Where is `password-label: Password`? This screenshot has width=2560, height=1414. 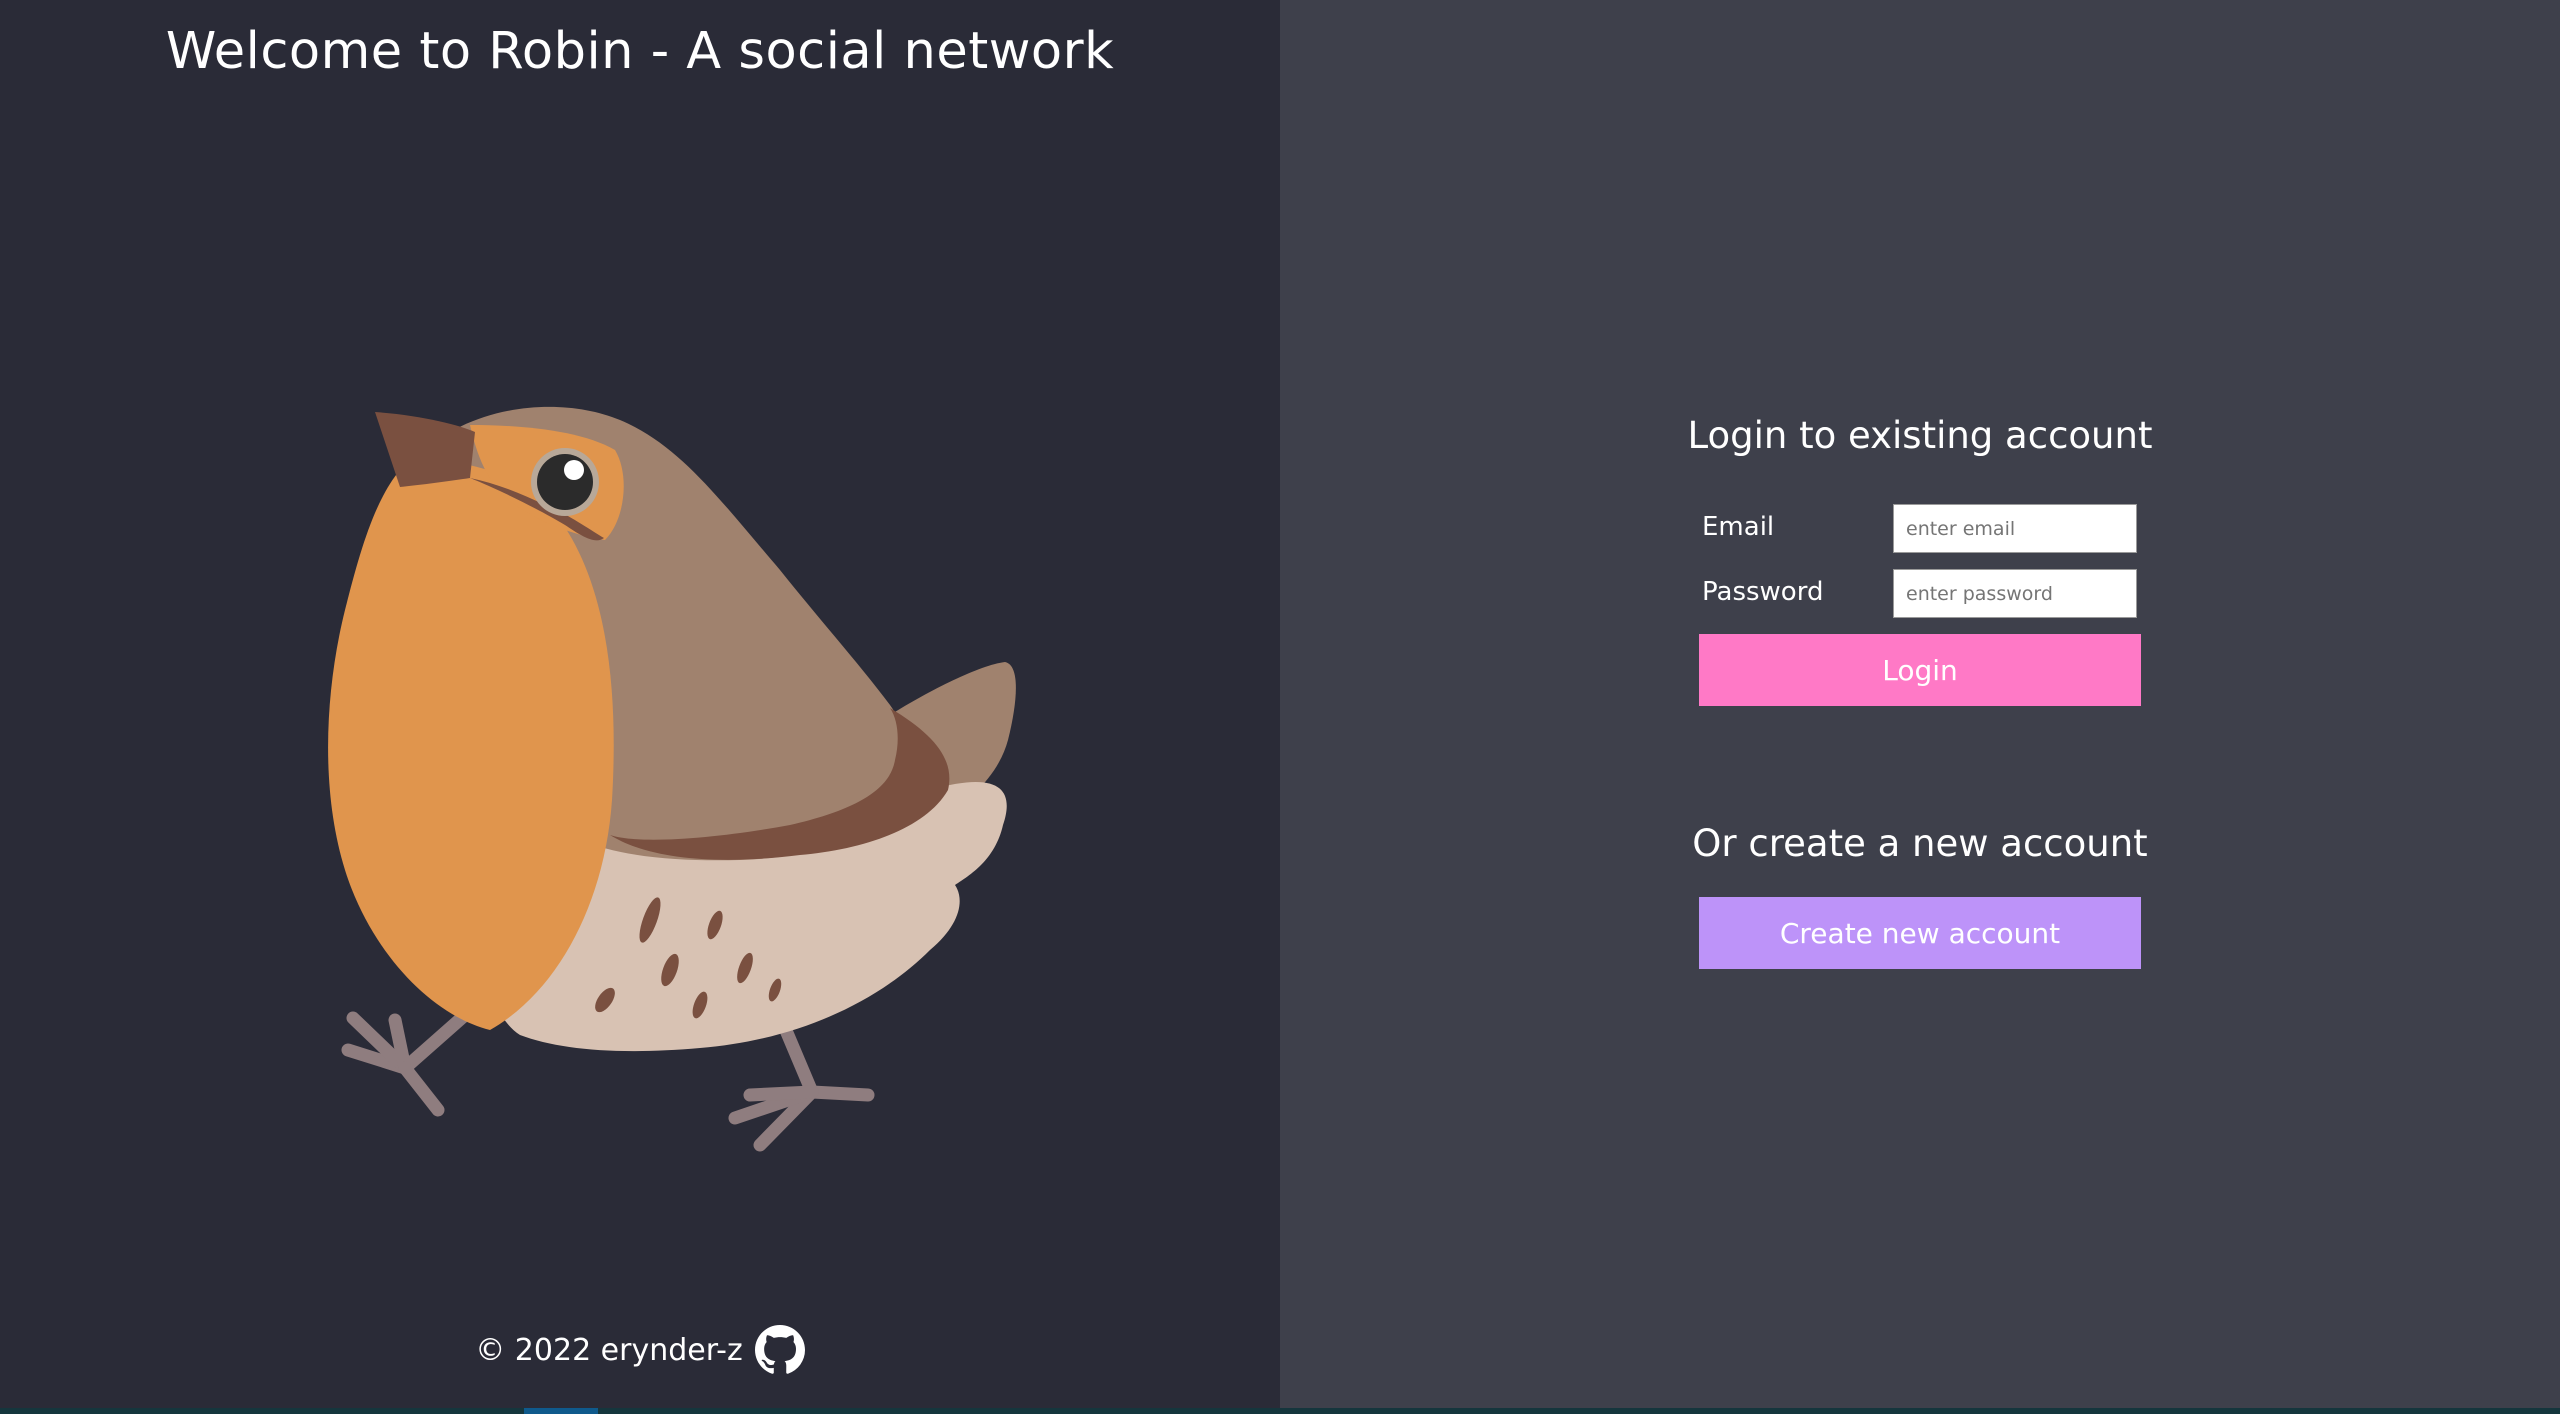 password-label: Password is located at coordinates (1763, 592).